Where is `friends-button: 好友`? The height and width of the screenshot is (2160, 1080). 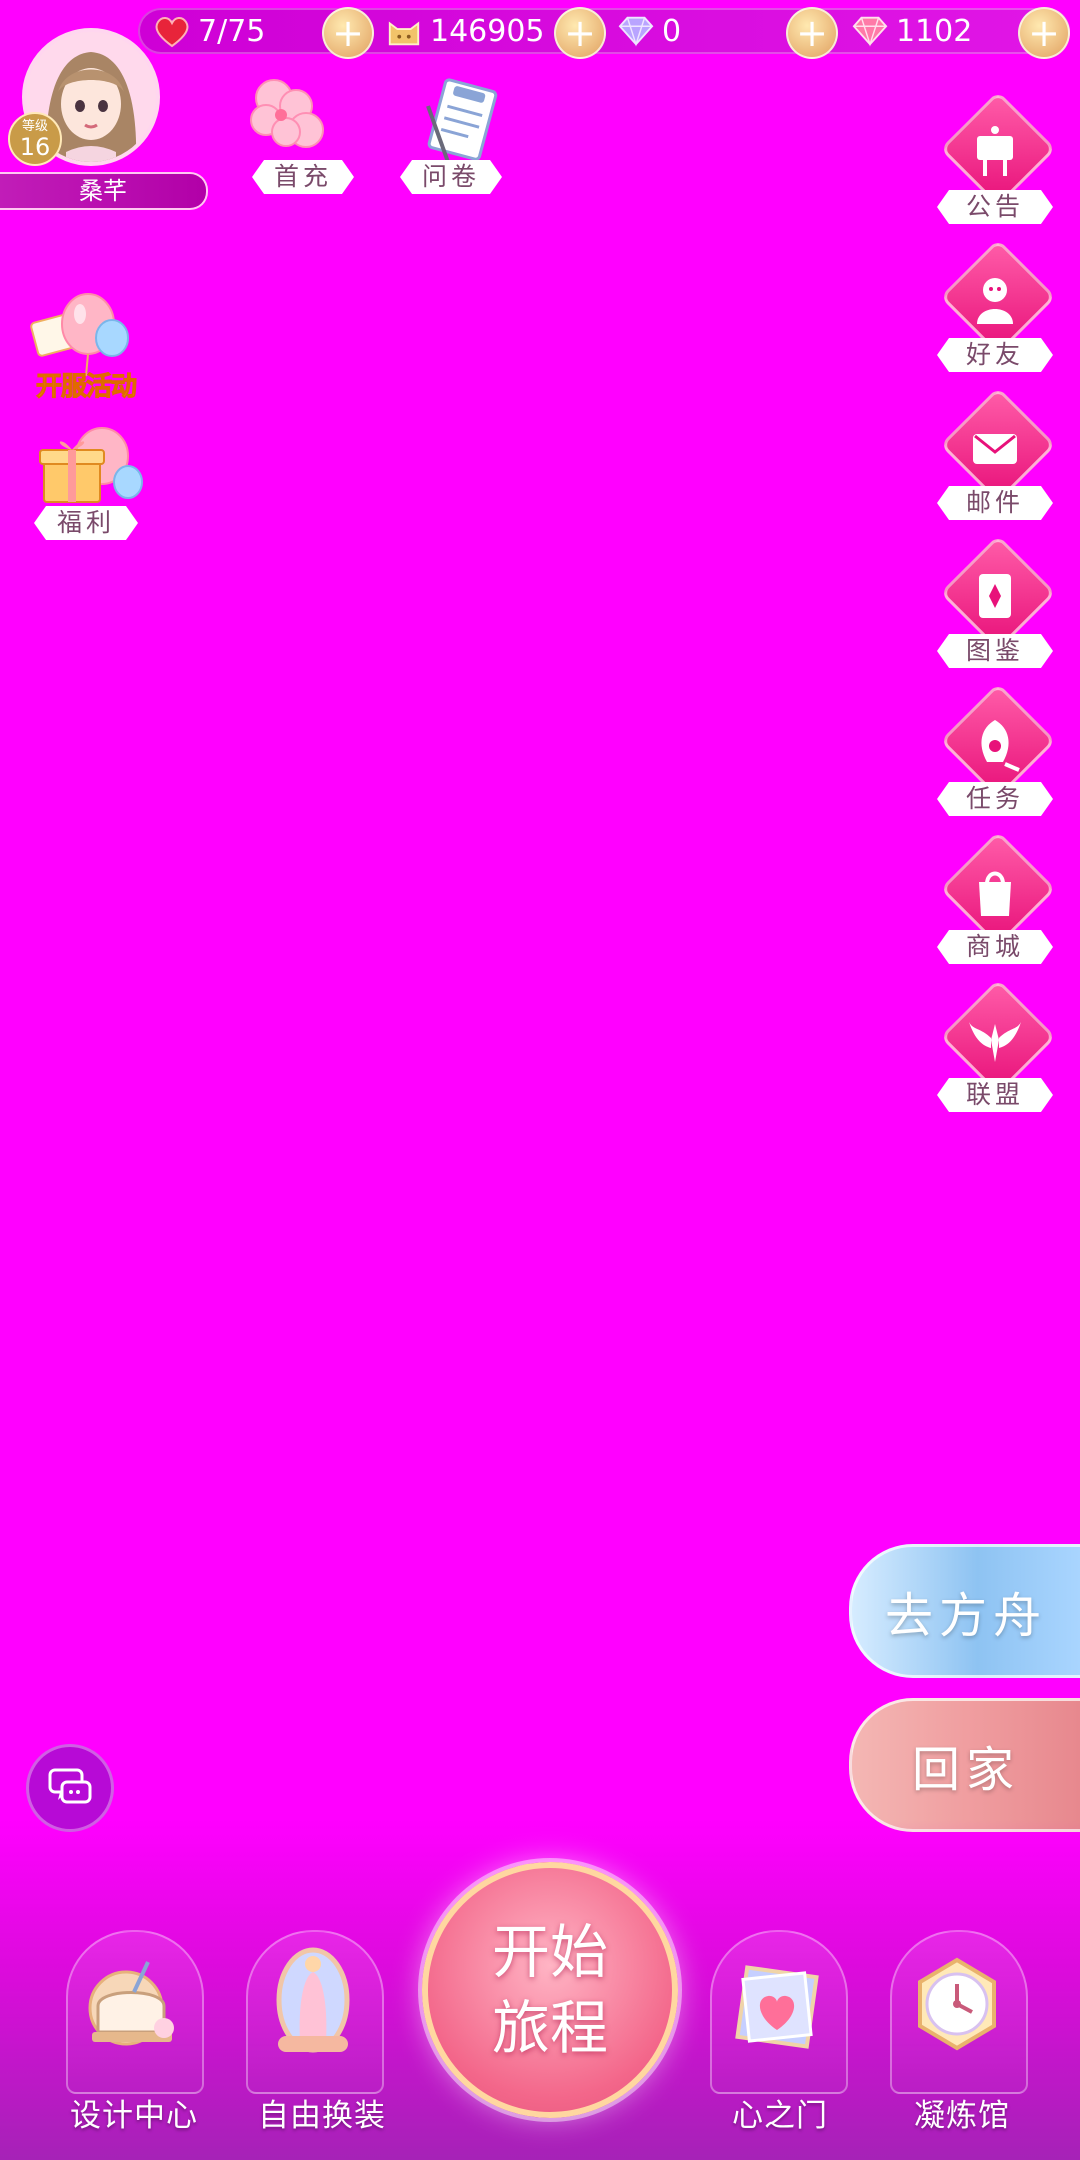
friends-button: 好友 is located at coordinates (995, 317).